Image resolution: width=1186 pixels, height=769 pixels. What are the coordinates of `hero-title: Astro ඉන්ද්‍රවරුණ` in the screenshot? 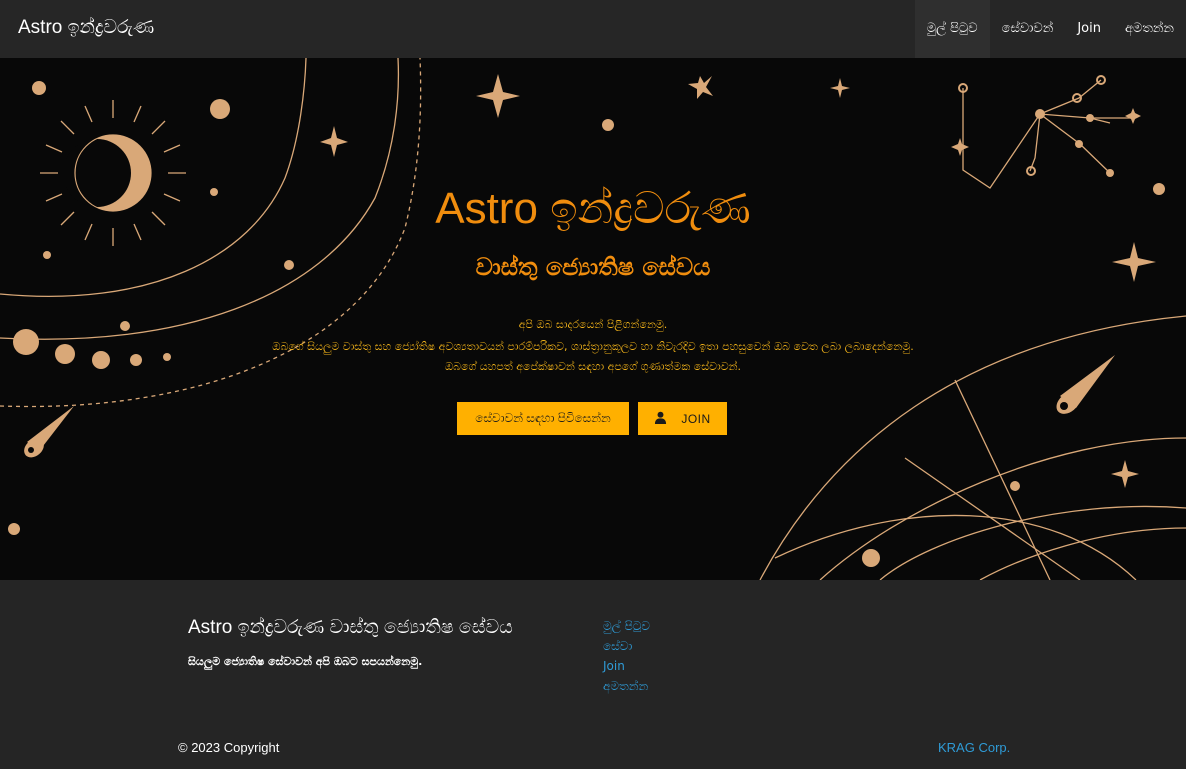 It's located at (593, 208).